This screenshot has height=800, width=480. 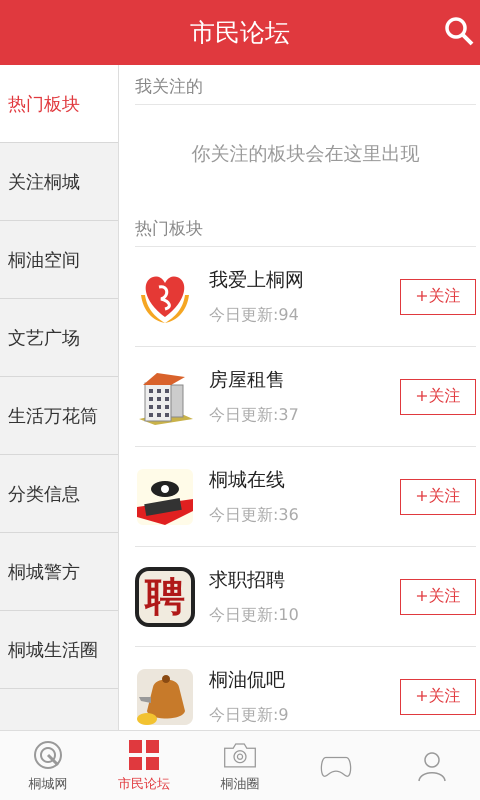 I want to click on eye-icon, so click(x=165, y=496).